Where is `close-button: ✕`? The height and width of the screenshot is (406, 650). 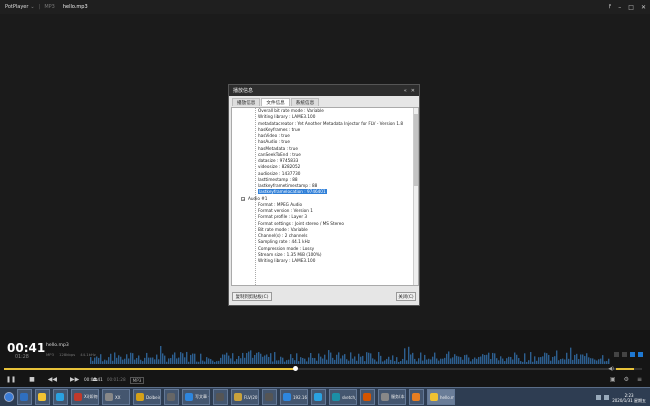
close-button: ✕ is located at coordinates (643, 7).